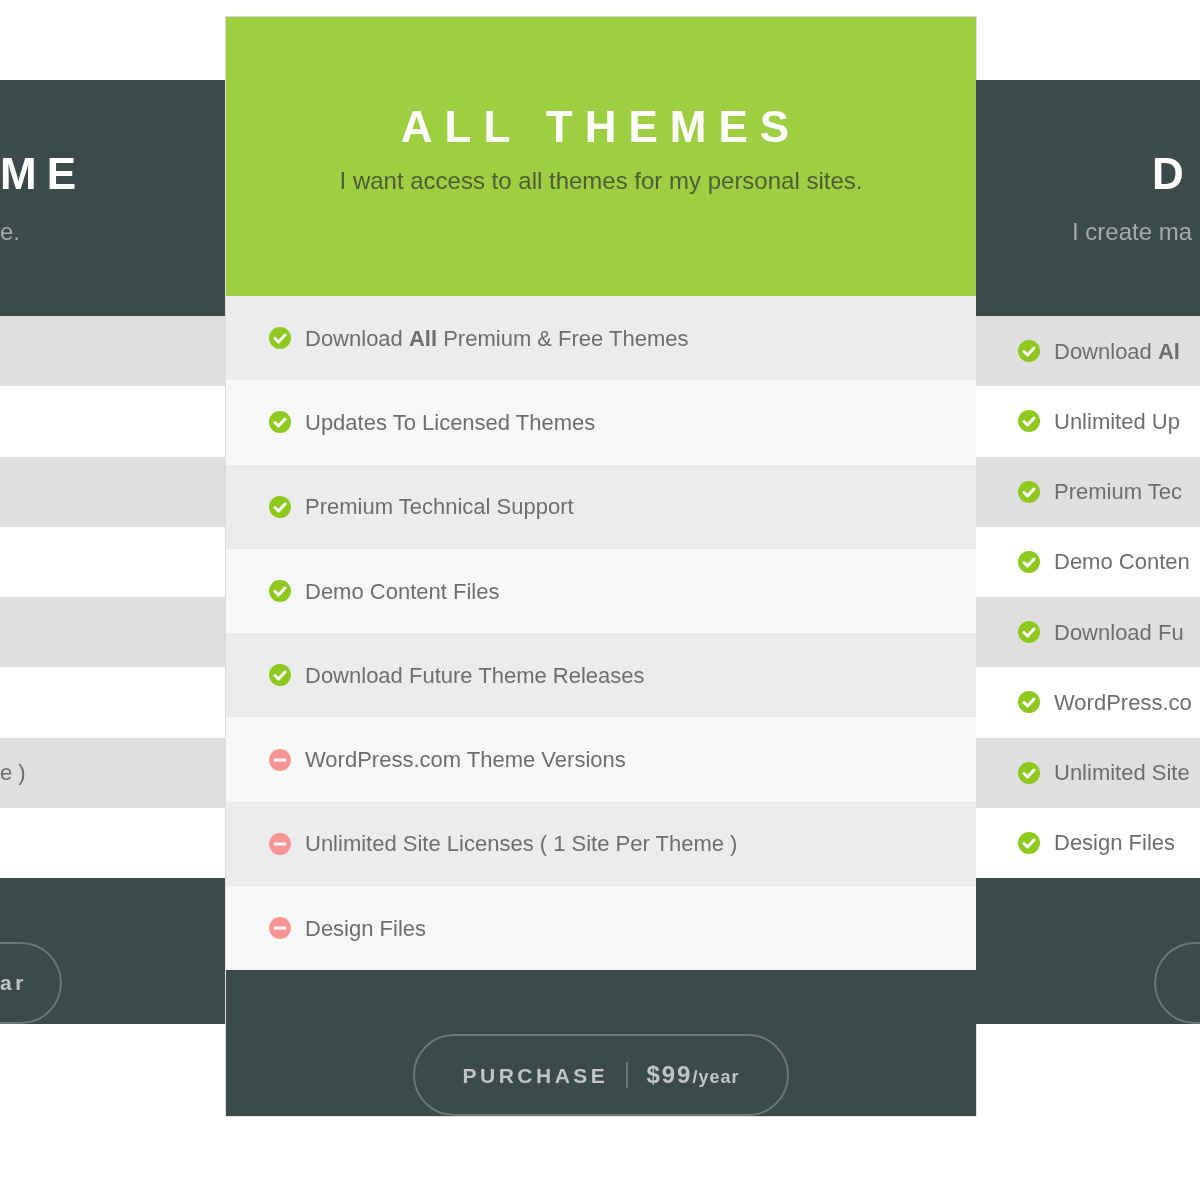  I want to click on feature-text: Download Future Theme Releases, so click(475, 675).